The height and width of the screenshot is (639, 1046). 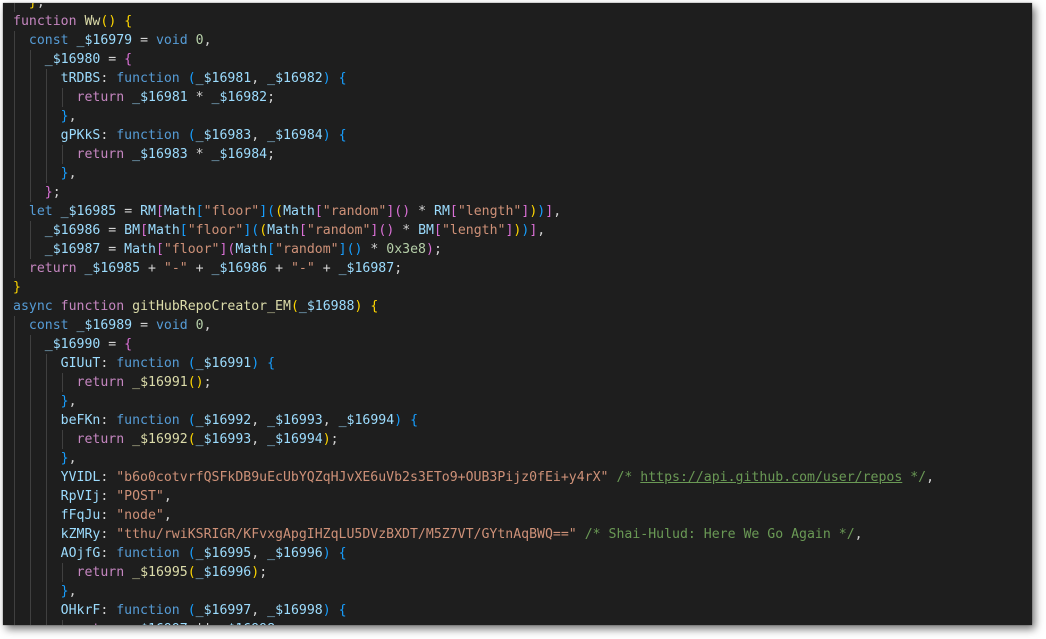 I want to click on code-token: "floor", so click(x=191, y=249).